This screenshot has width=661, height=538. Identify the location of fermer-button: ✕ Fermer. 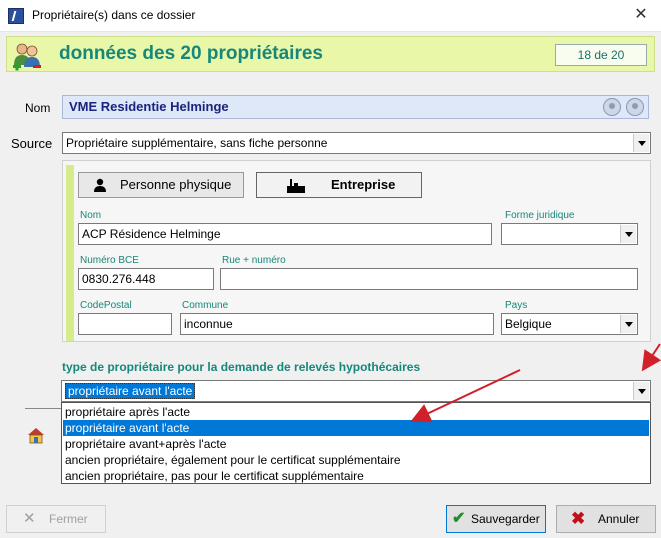
(56, 519).